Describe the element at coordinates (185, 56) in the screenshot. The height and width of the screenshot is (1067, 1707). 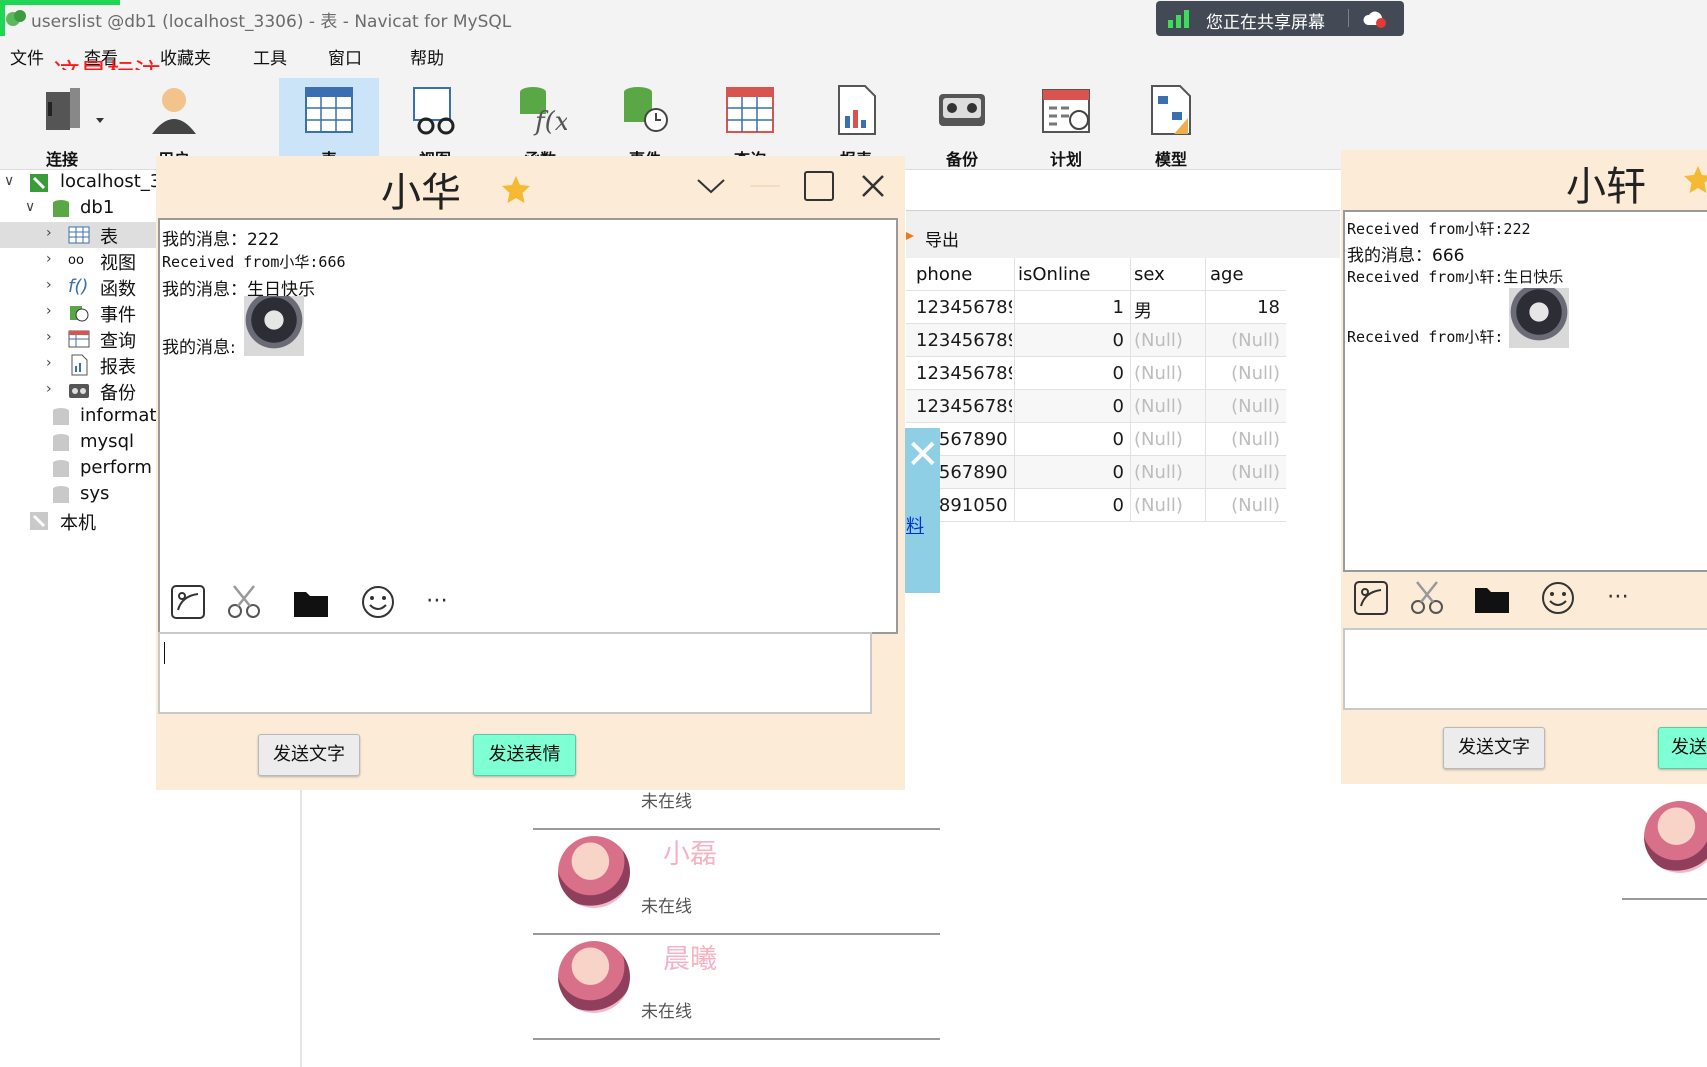
I see `menu-favorites: 收藏夹` at that location.